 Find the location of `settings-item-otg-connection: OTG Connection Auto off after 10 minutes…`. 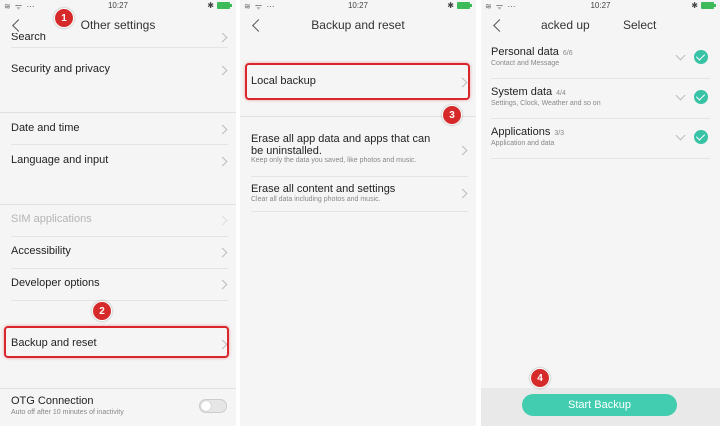

settings-item-otg-connection: OTG Connection Auto off after 10 minutes… is located at coordinates (118, 408).